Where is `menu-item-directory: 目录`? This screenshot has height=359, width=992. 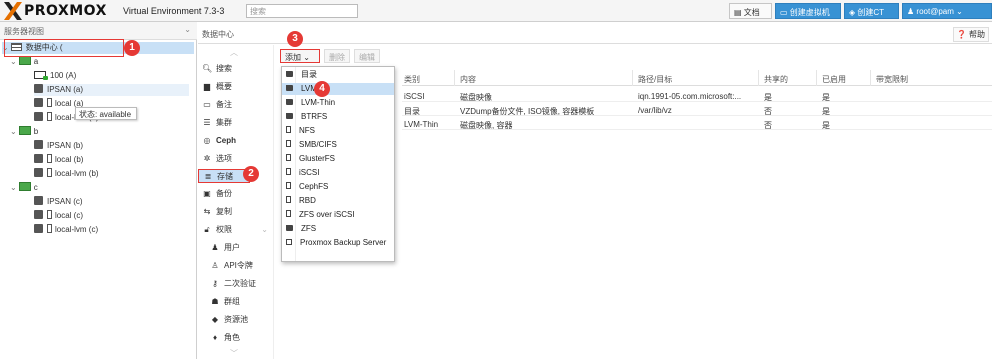
menu-item-directory: 目录 is located at coordinates (338, 75).